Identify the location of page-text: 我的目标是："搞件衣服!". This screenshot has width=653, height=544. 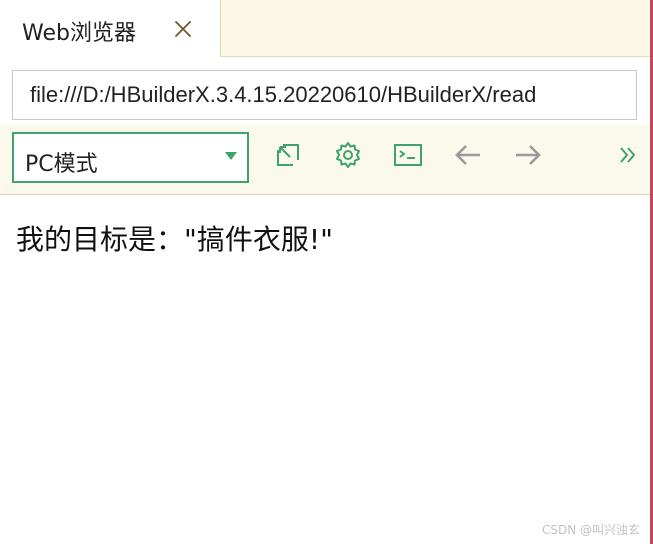
(174, 239).